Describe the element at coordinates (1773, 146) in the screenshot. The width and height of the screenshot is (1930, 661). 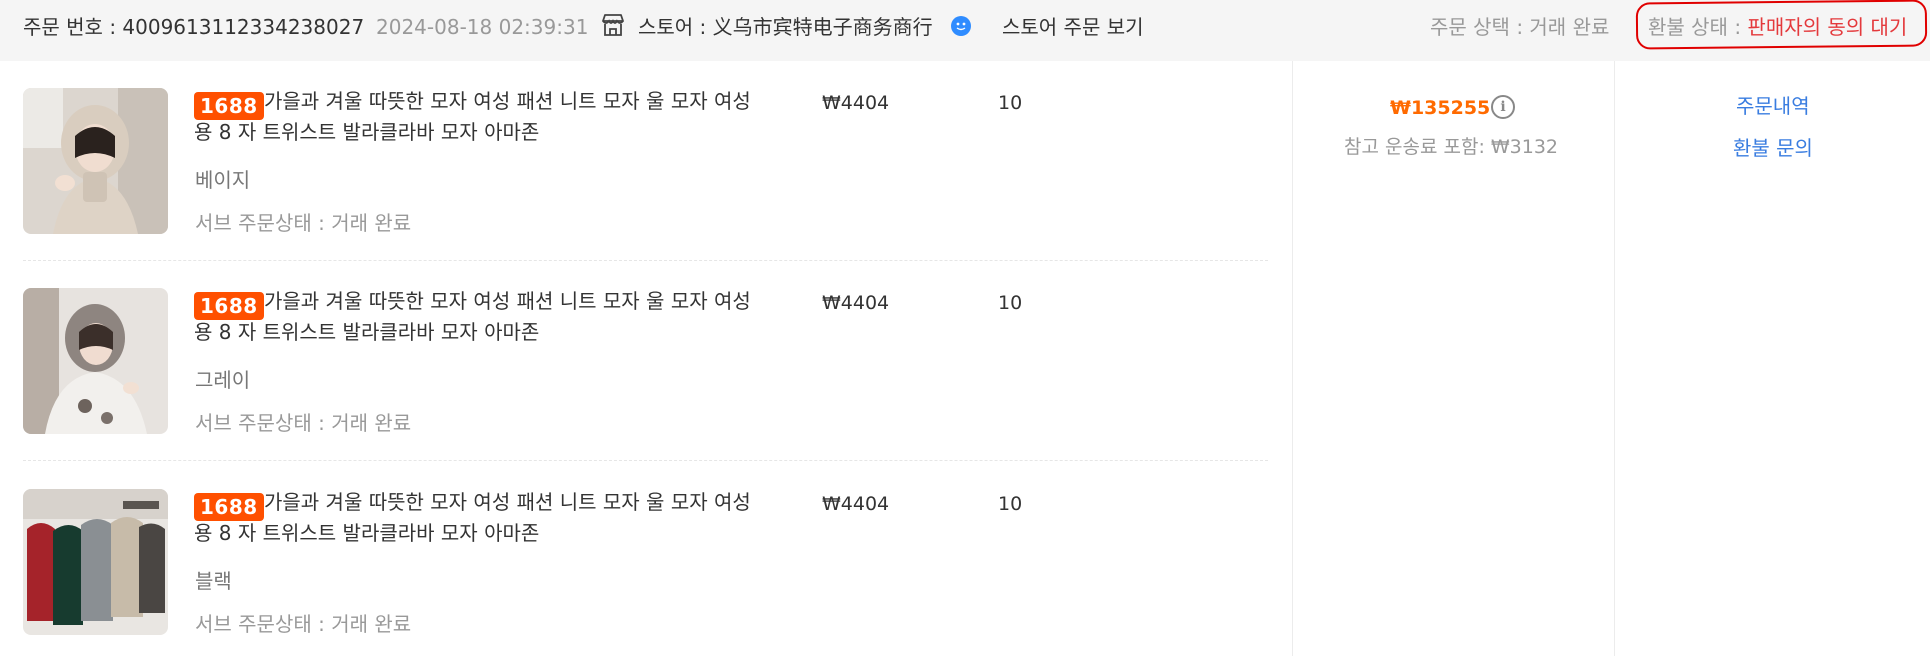
I see `refund-inquiry-link: 환불 문의` at that location.